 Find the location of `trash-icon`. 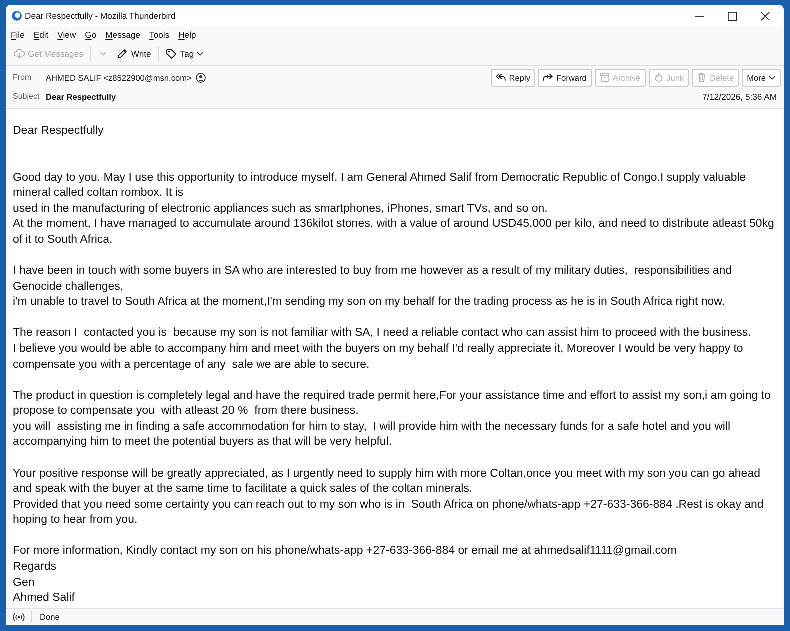

trash-icon is located at coordinates (702, 77).